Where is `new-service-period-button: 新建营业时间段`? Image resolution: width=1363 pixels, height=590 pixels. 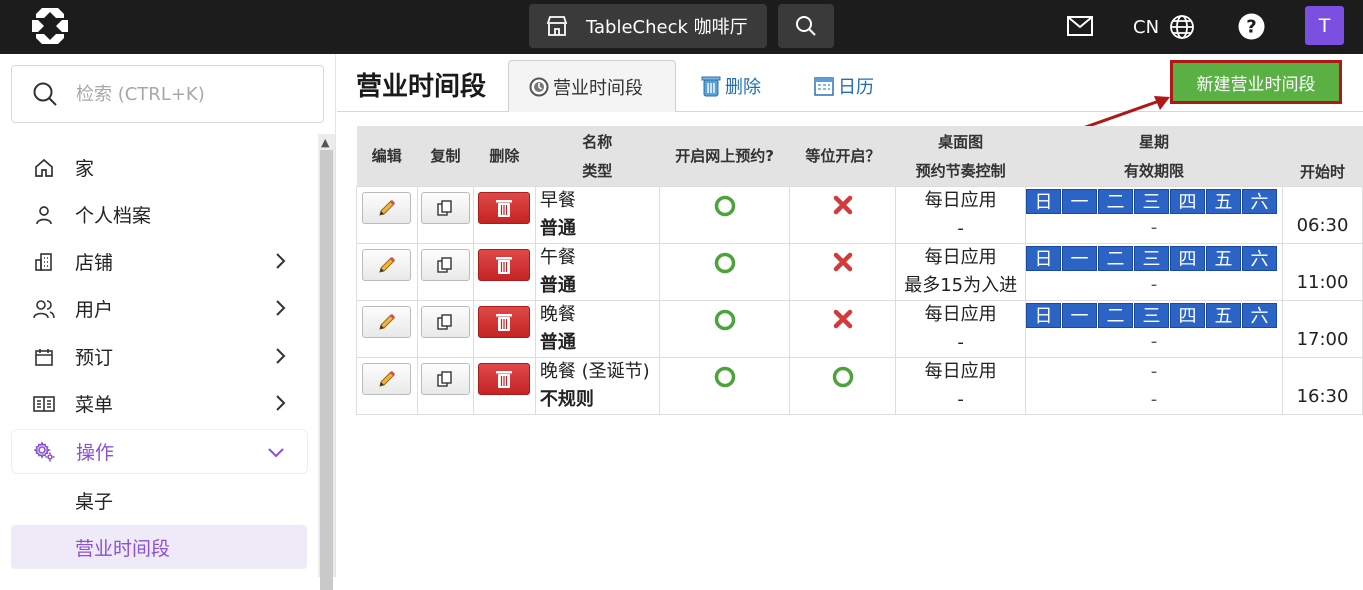
new-service-period-button: 新建营业时间段 is located at coordinates (1256, 82).